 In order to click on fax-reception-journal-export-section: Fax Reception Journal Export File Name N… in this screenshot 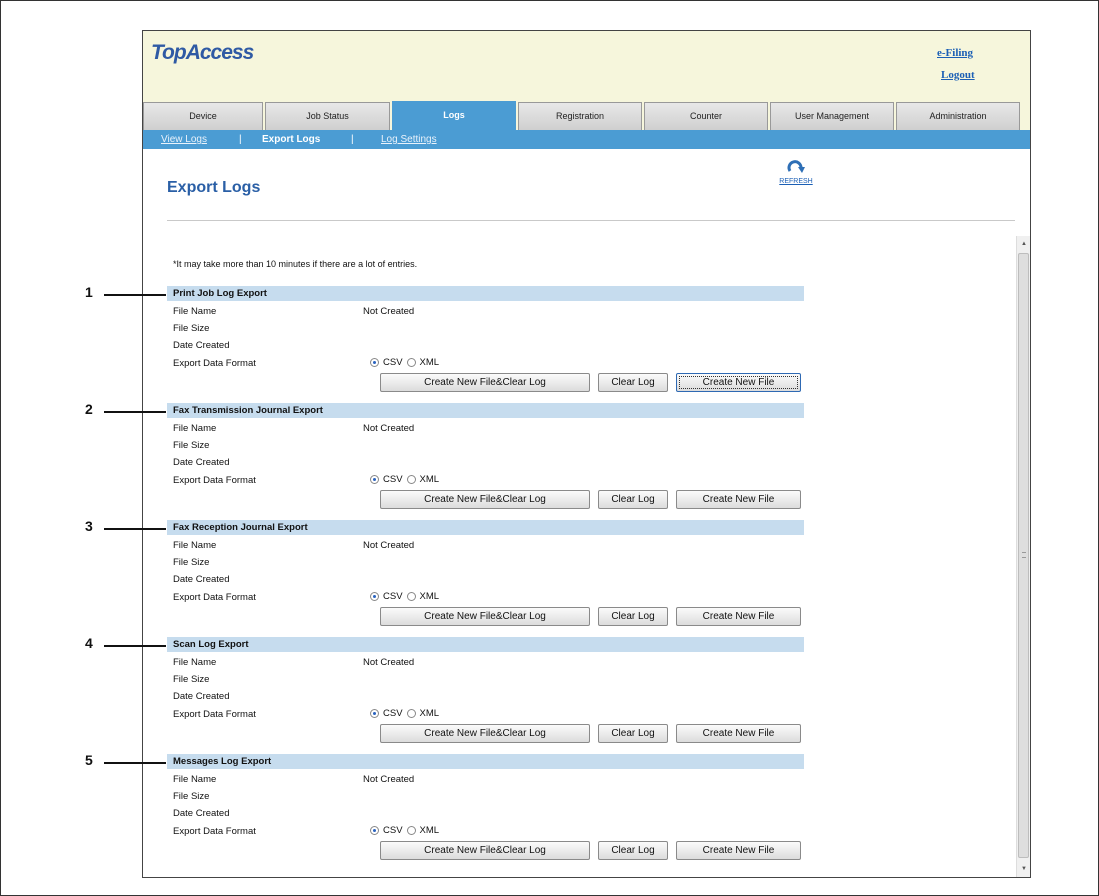, I will do `click(485, 579)`.